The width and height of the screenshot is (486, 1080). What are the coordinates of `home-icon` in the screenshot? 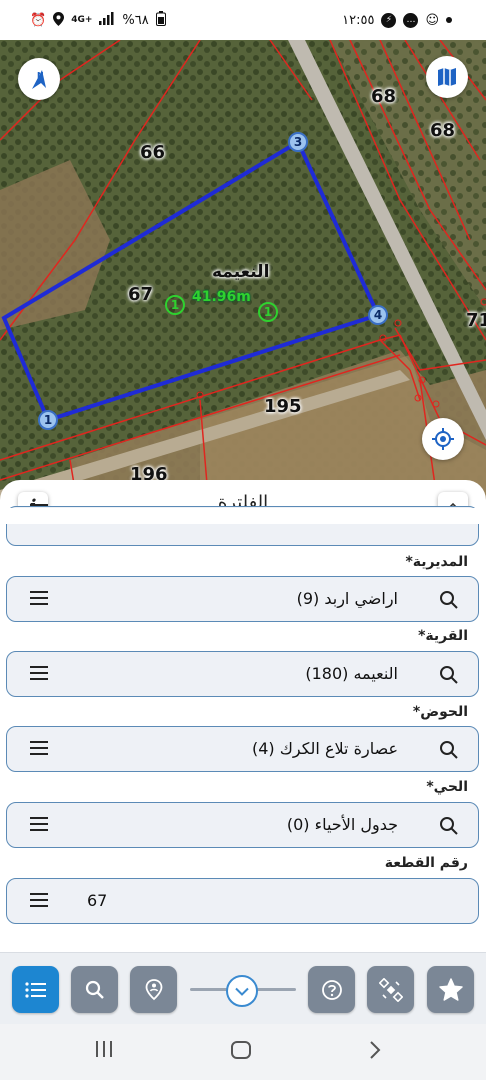 It's located at (241, 1050).